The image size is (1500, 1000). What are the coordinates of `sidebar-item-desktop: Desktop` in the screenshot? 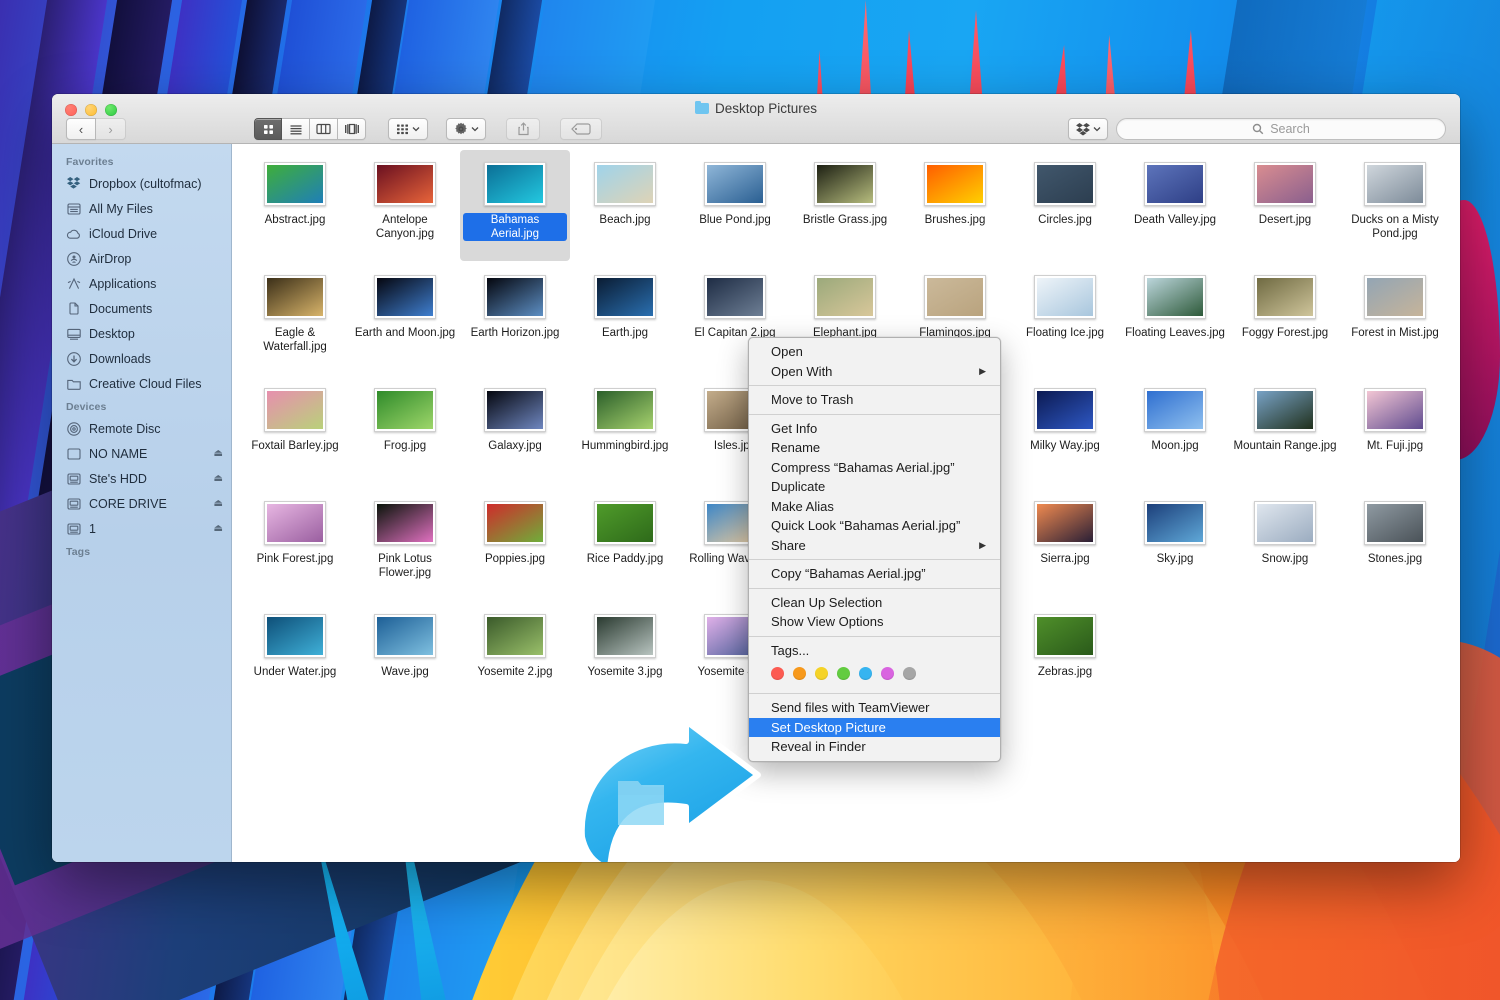 It's located at (141, 333).